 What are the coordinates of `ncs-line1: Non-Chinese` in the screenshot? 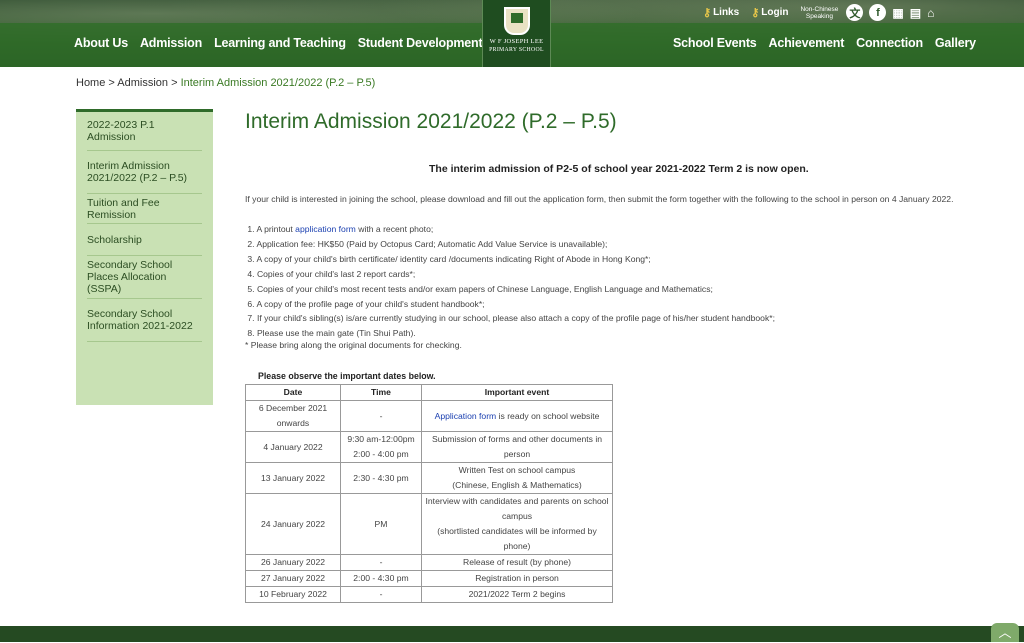 It's located at (819, 9).